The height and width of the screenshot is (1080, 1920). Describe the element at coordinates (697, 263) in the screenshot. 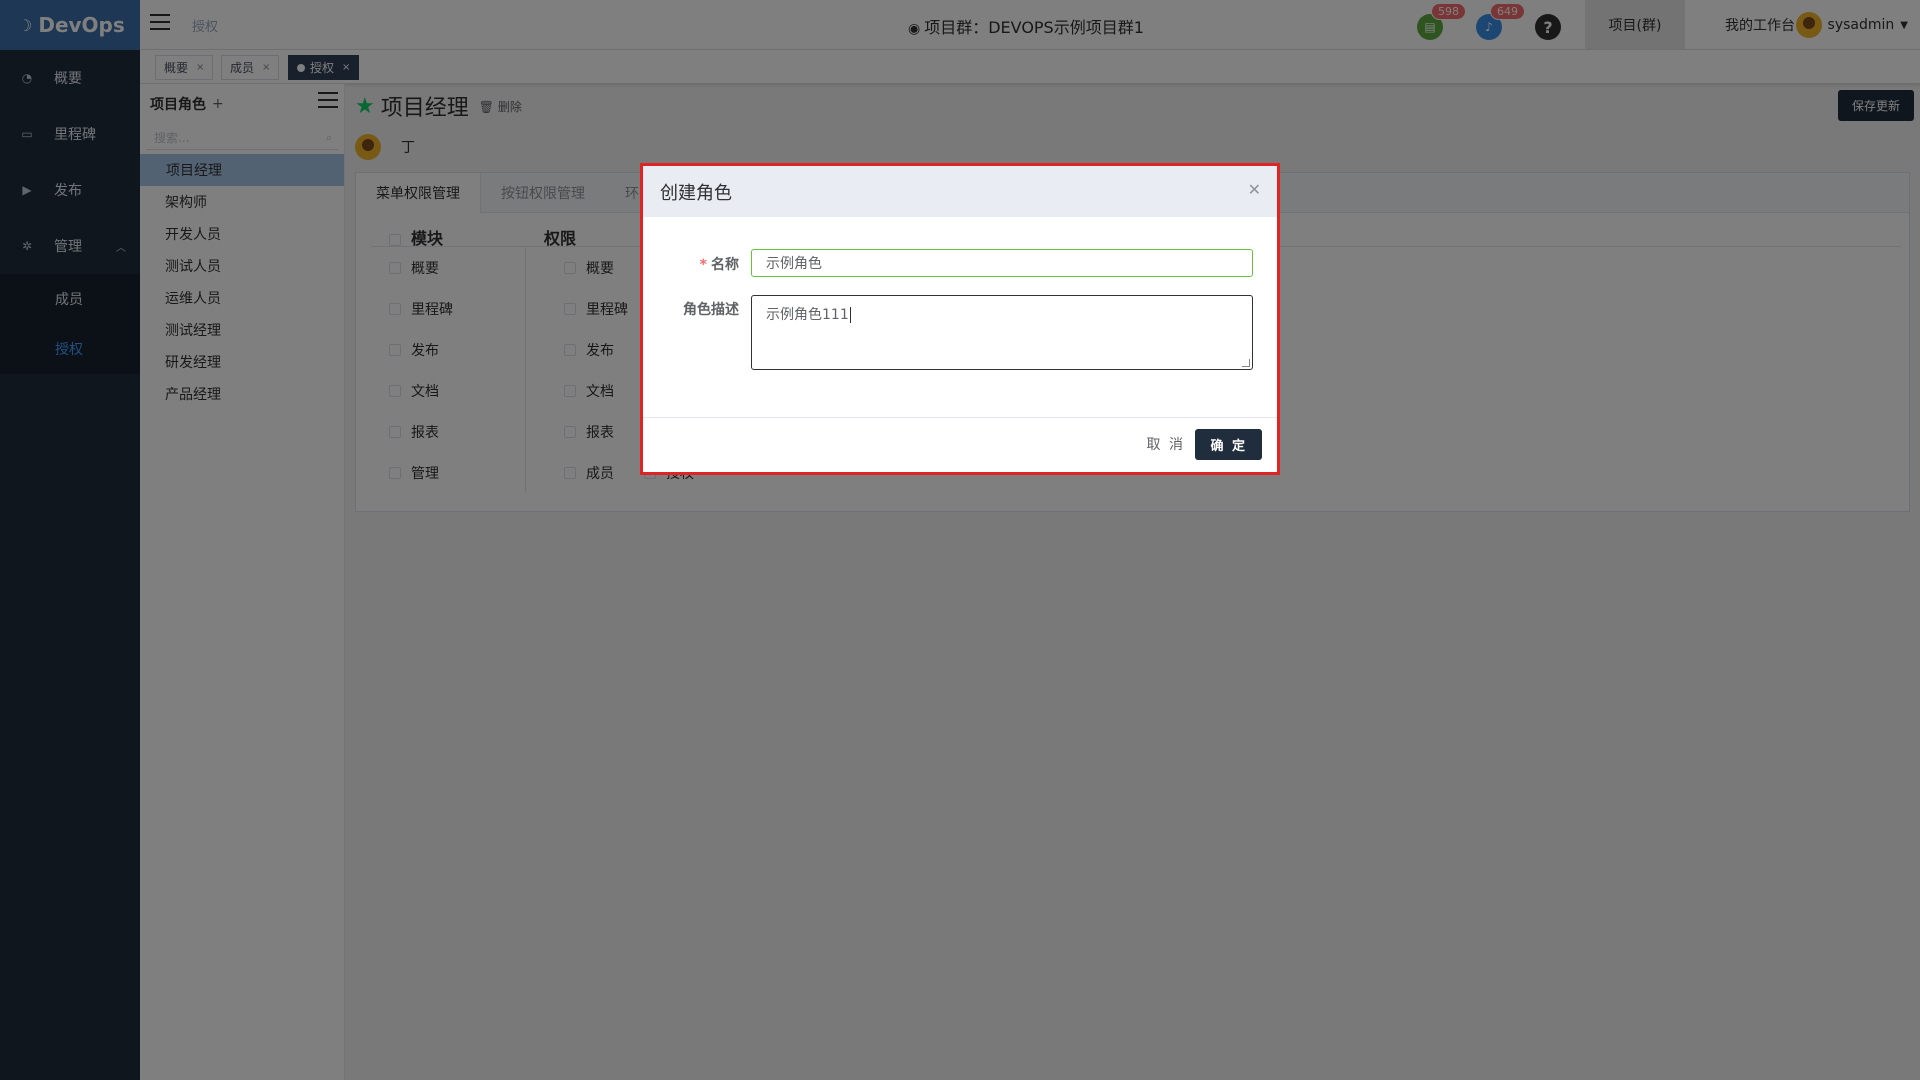

I see `name-label: * 名称` at that location.